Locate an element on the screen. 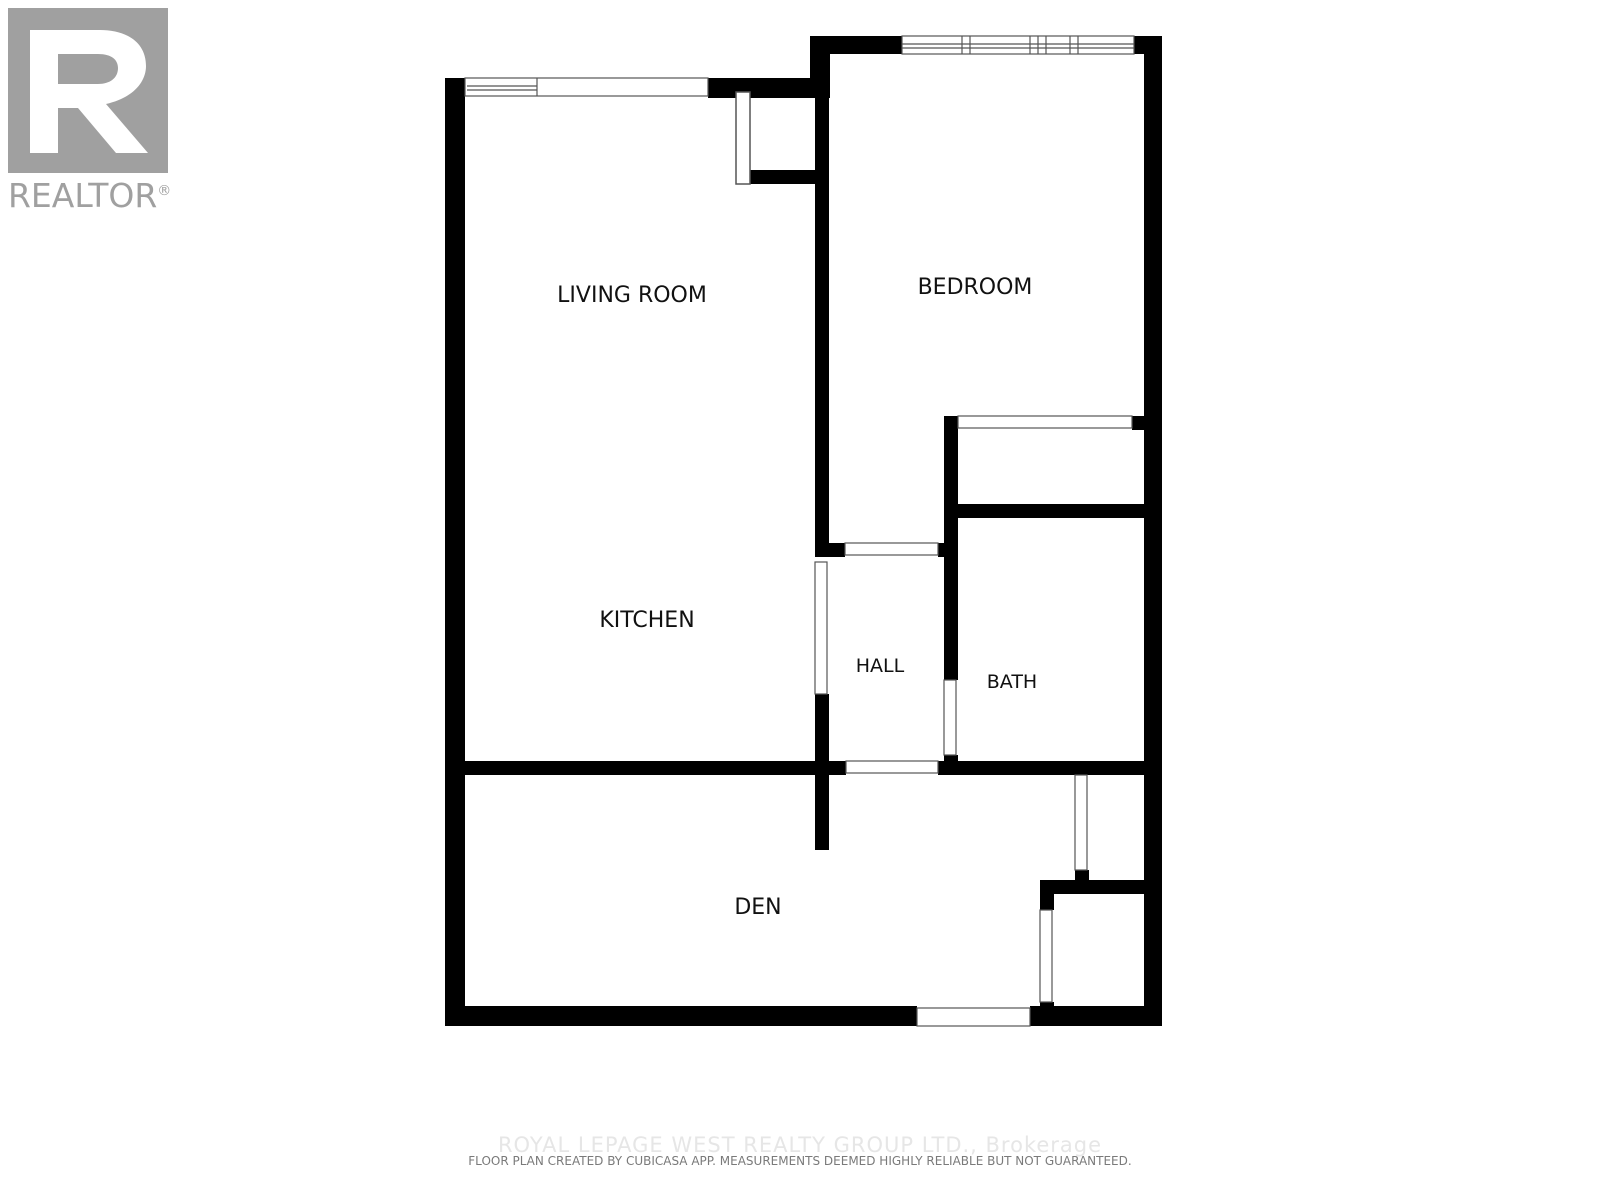  room-label-bath: BATH is located at coordinates (1012, 682).